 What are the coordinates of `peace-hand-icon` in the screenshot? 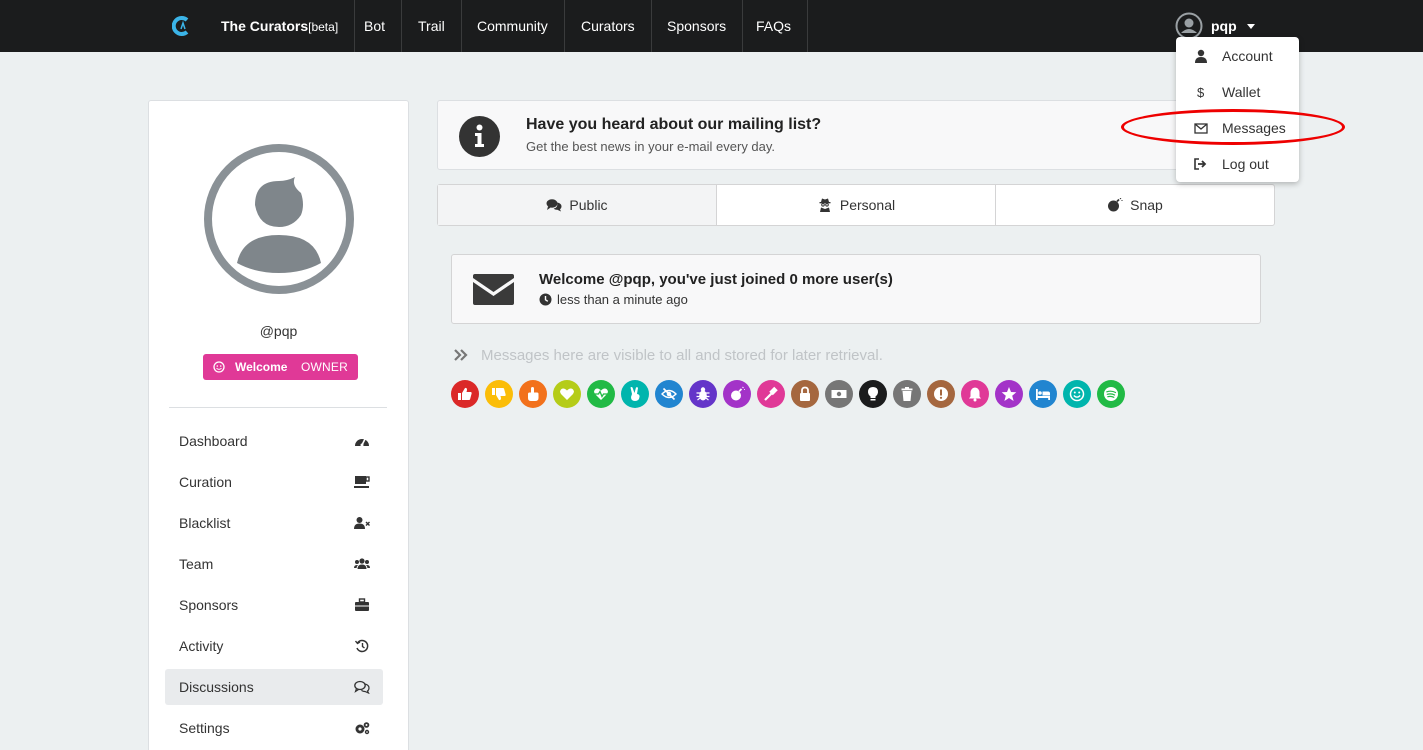 It's located at (635, 394).